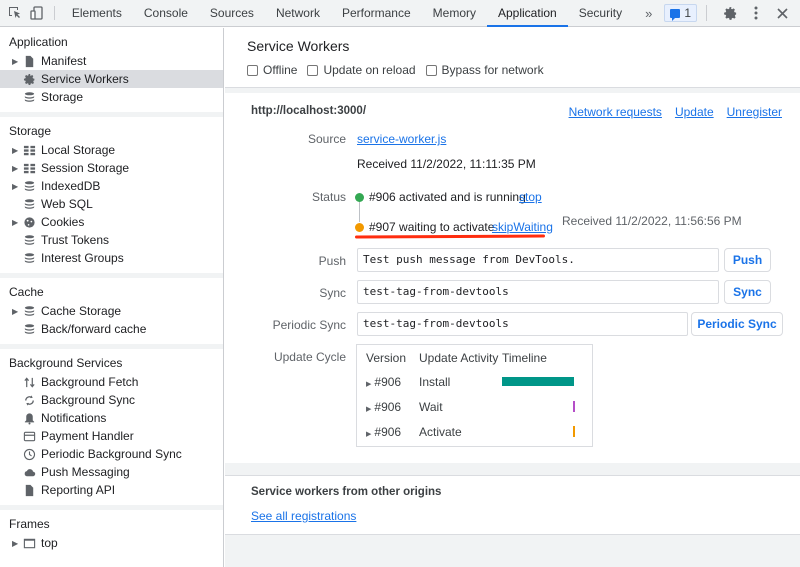 Image resolution: width=800 pixels, height=567 pixels. I want to click on status-dot-active, so click(359, 197).